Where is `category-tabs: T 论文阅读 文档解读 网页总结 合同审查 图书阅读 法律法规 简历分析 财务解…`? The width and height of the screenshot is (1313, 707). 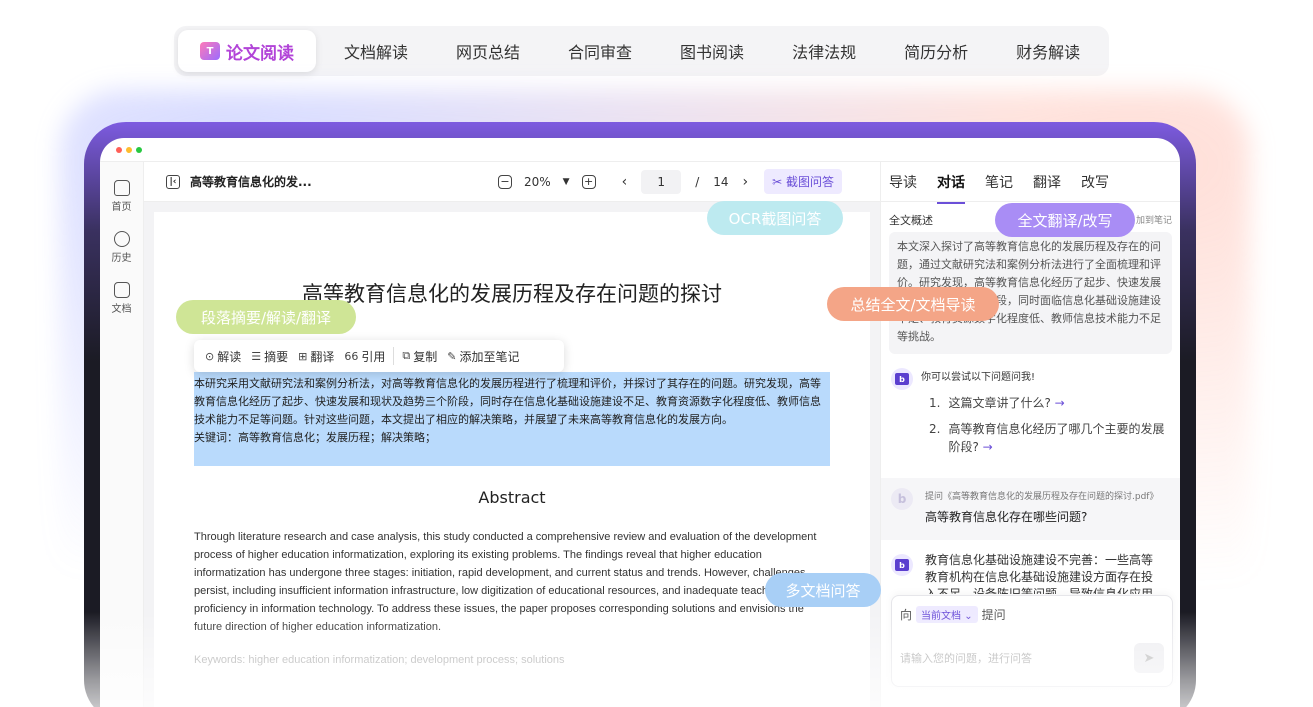 category-tabs: T 论文阅读 文档解读 网页总结 合同审查 图书阅读 法律法规 简历分析 财务解… is located at coordinates (641, 51).